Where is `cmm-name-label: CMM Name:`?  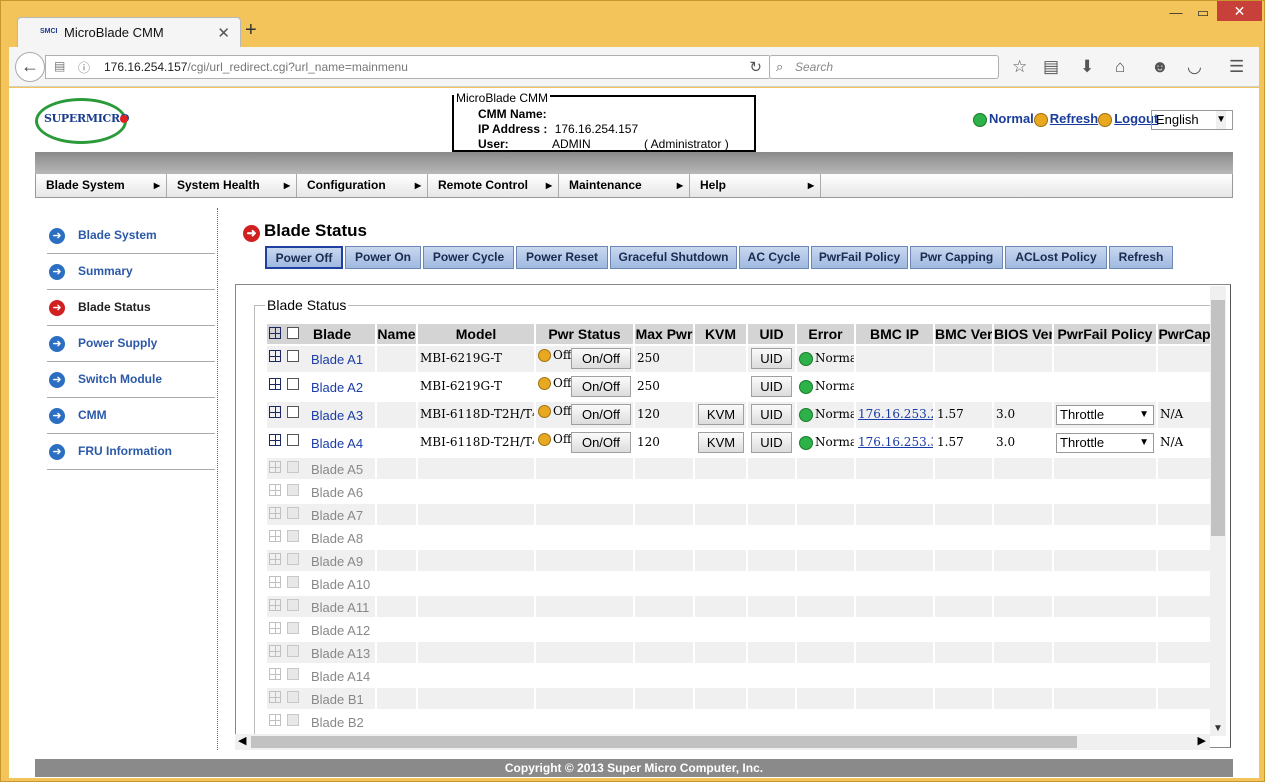 cmm-name-label: CMM Name: is located at coordinates (512, 114).